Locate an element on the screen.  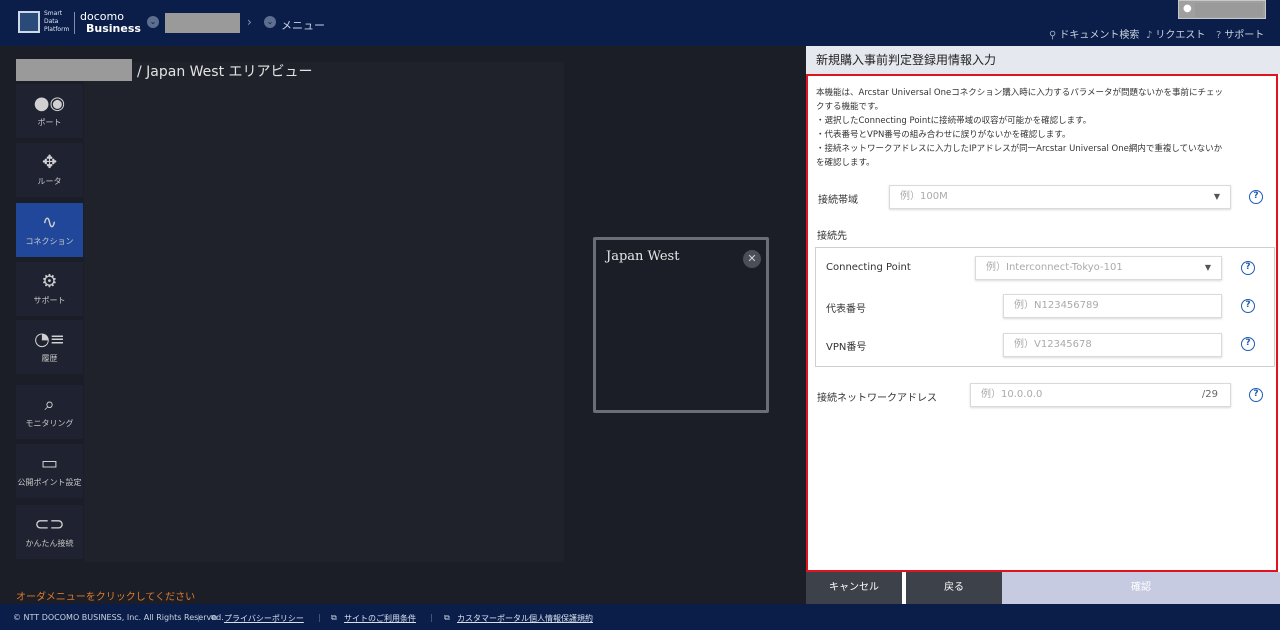
connecting-point-label: Connecting Point is located at coordinates (868, 267).